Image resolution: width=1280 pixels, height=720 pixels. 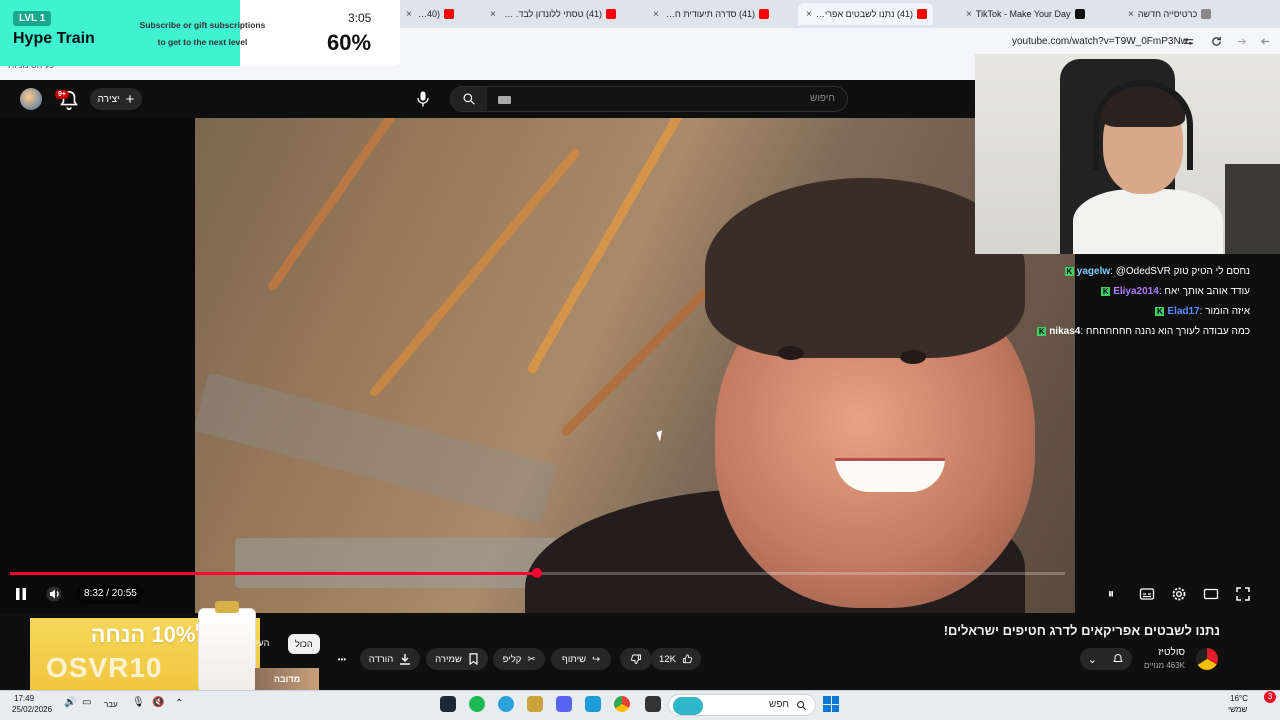 I want to click on like-button: 12K, so click(x=676, y=659).